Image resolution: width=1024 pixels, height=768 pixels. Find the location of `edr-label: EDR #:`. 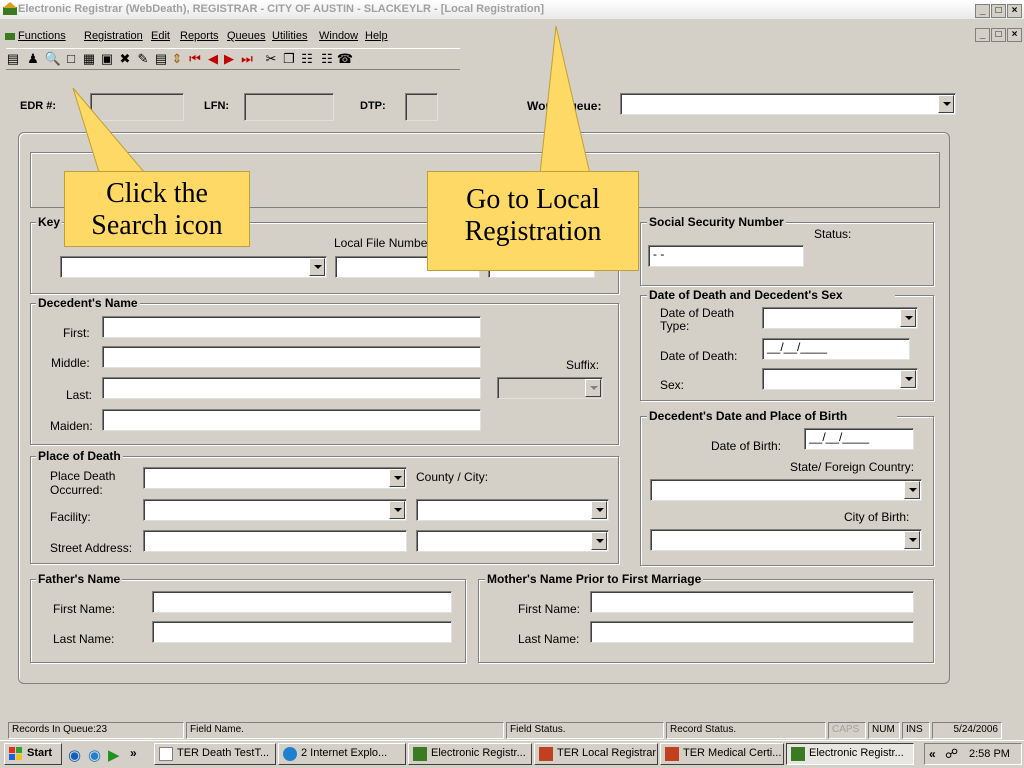

edr-label: EDR #: is located at coordinates (38, 106).